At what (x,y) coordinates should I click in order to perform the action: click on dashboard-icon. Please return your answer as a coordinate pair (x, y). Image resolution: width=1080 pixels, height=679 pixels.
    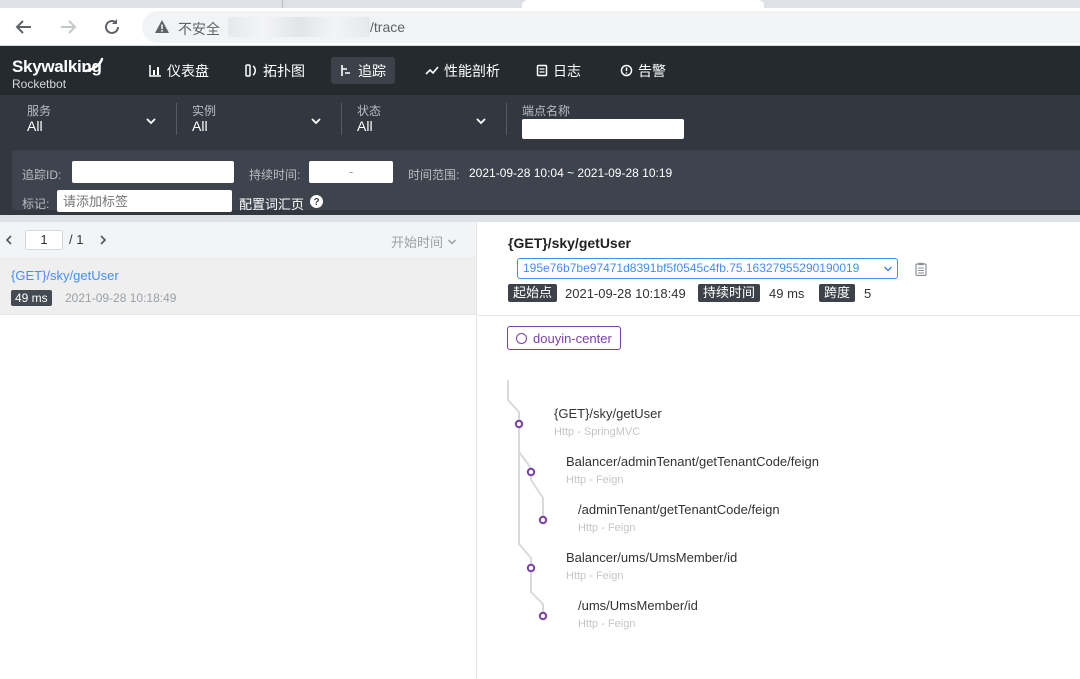
    Looking at the image, I should click on (155, 71).